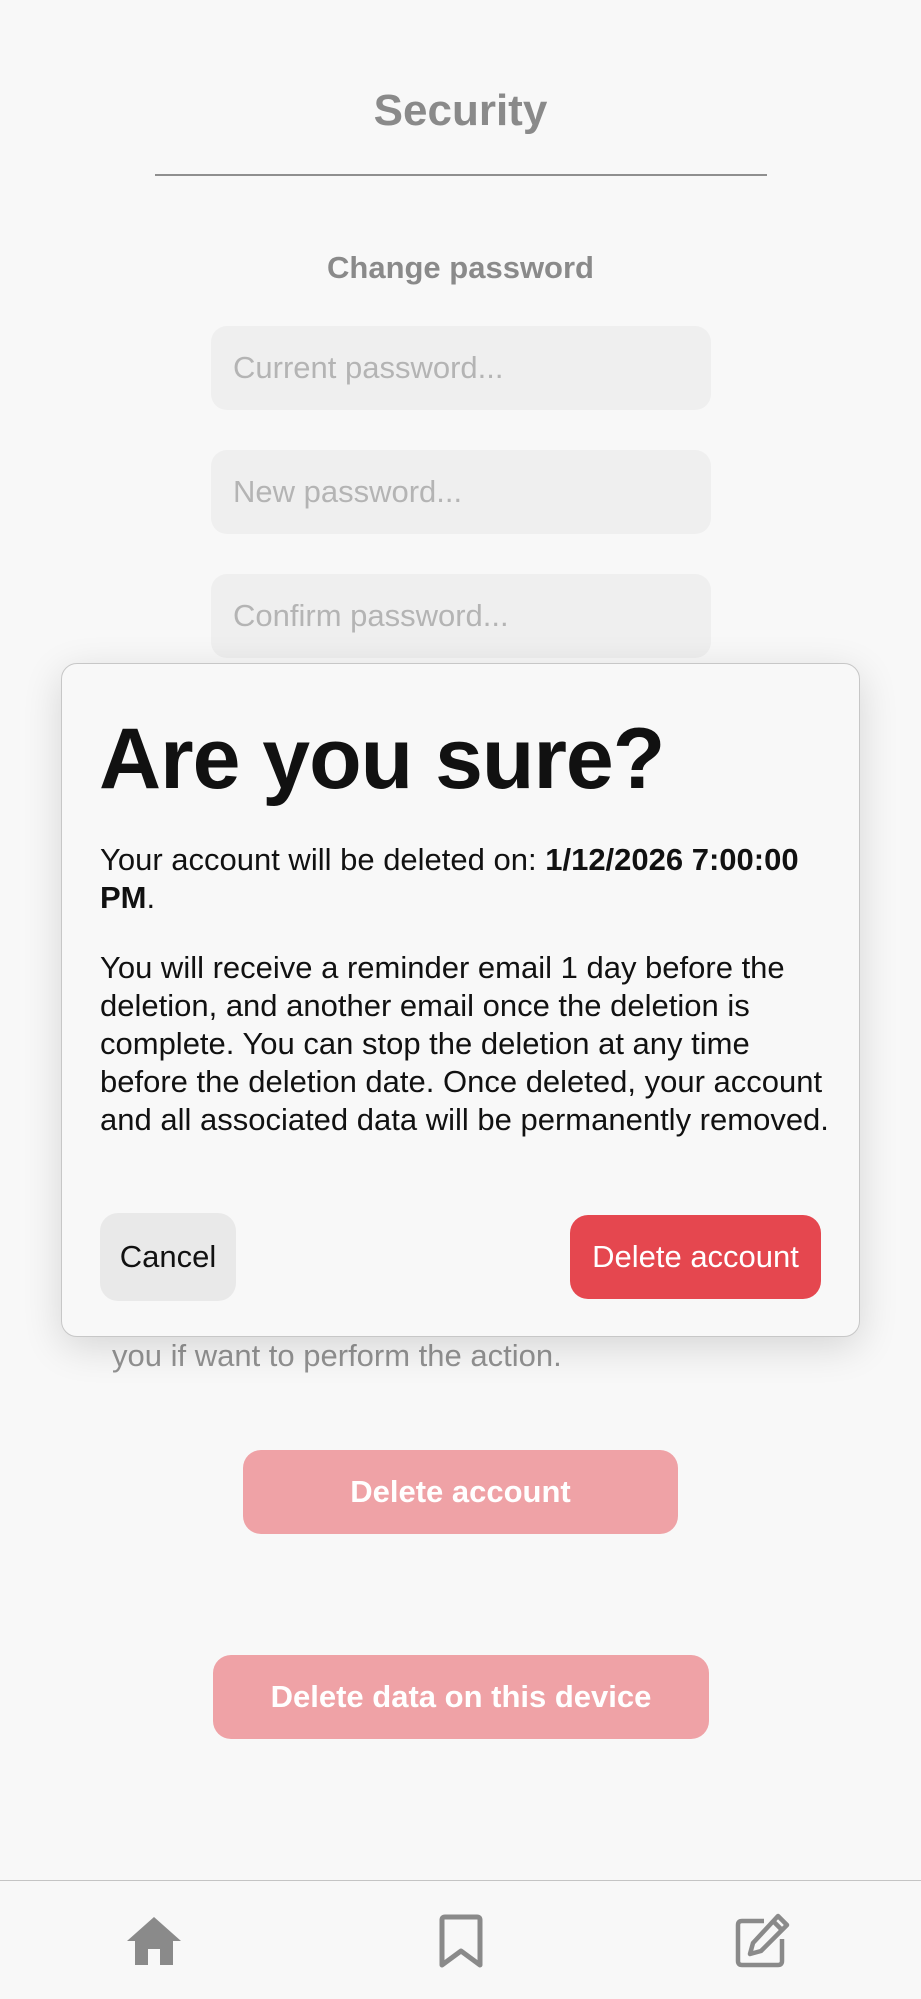 The height and width of the screenshot is (1999, 921). I want to click on cancel-button: Cancel, so click(168, 1257).